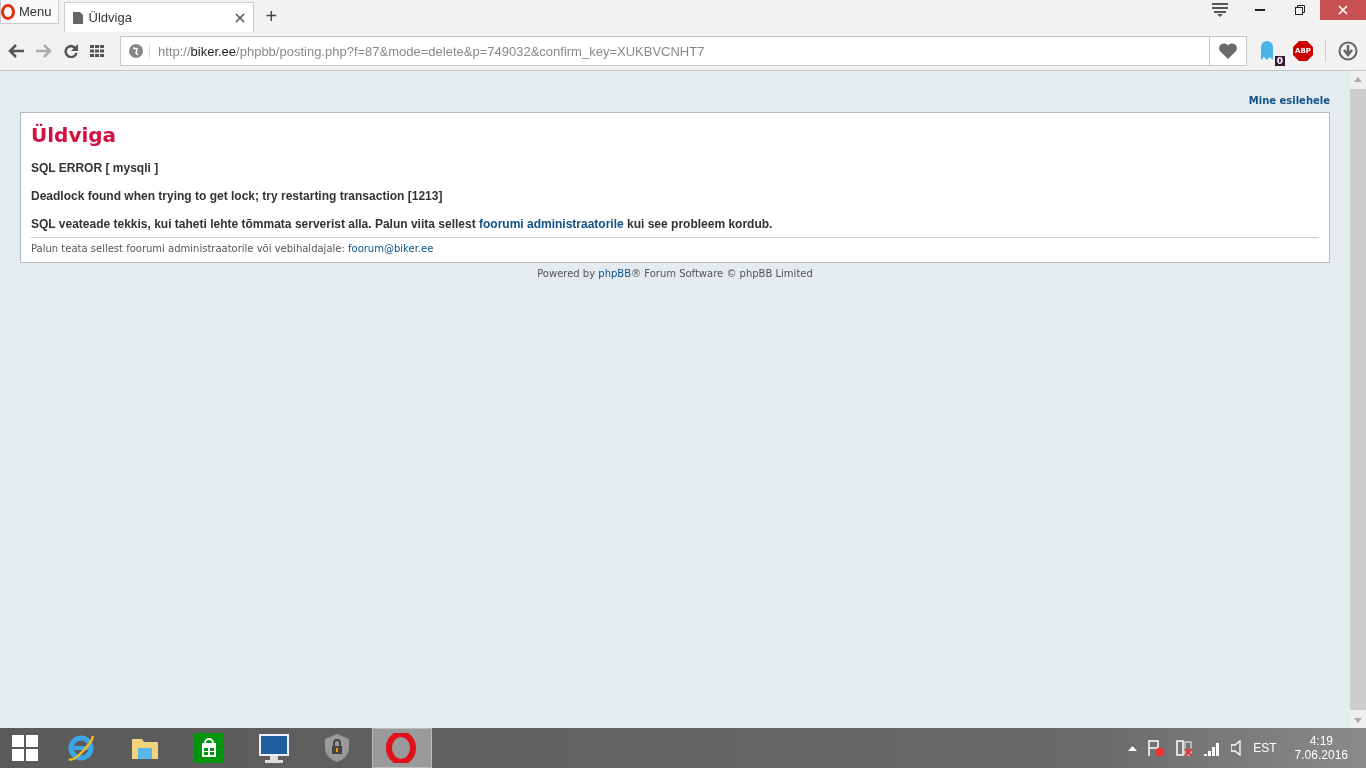 The image size is (1366, 768). I want to click on new-tab-button: +, so click(271, 16).